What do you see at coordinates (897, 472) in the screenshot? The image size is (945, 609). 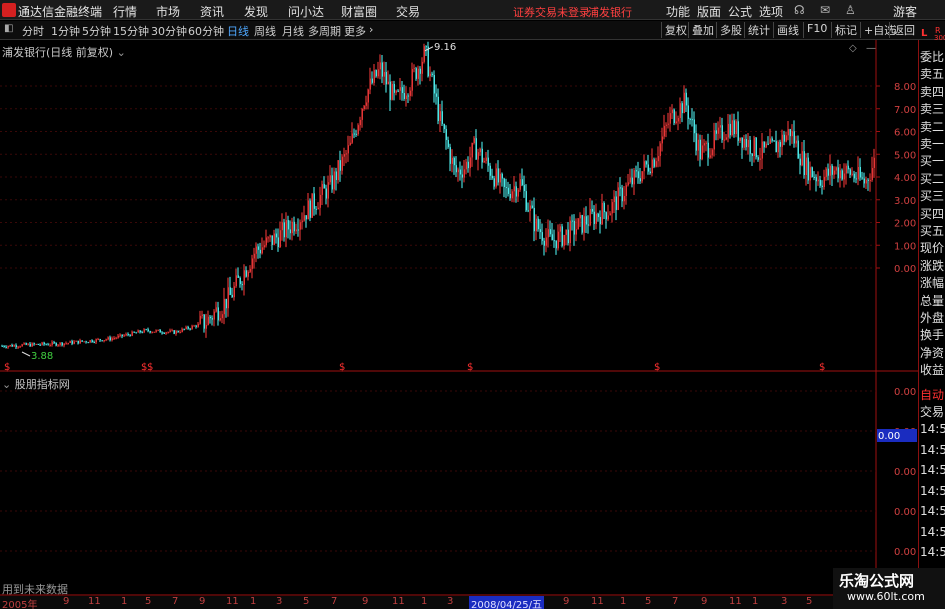 I see `indicator-axis: 0.000.000.000.000.000.00` at bounding box center [897, 472].